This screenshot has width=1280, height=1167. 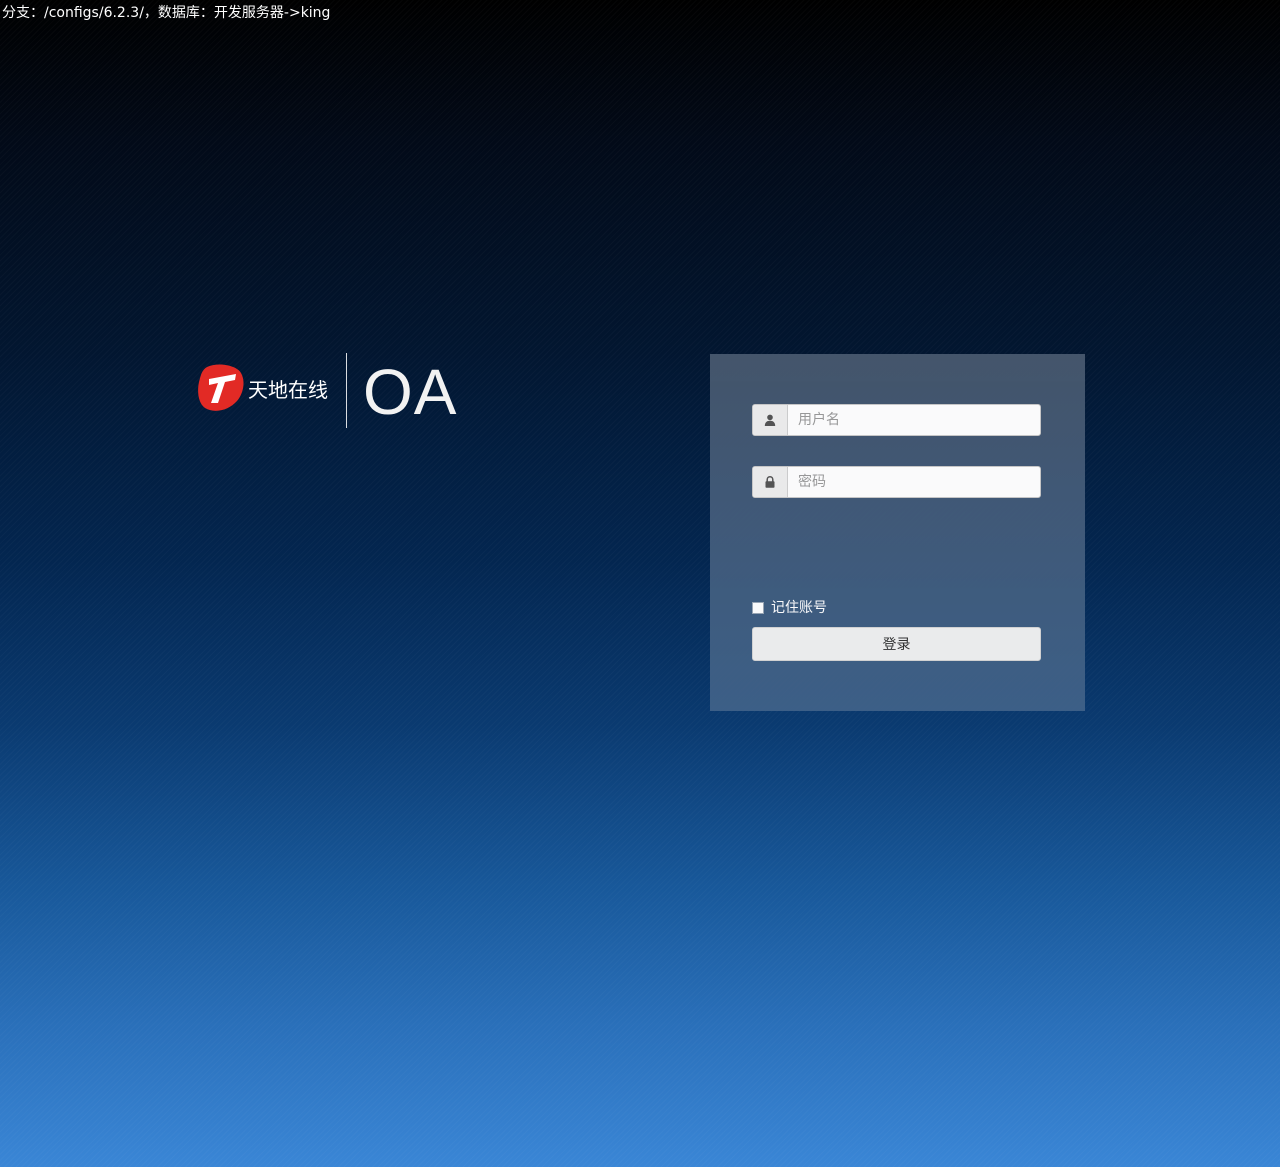 What do you see at coordinates (410, 392) in the screenshot?
I see `product-title: OA` at bounding box center [410, 392].